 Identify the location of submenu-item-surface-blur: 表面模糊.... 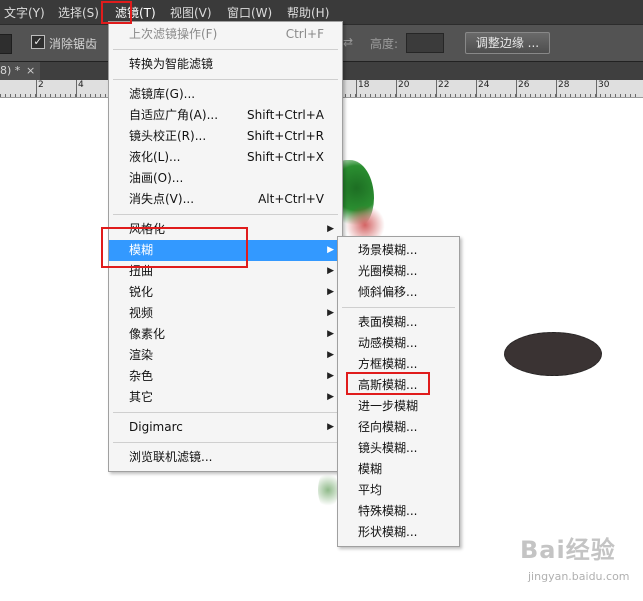
(398, 322).